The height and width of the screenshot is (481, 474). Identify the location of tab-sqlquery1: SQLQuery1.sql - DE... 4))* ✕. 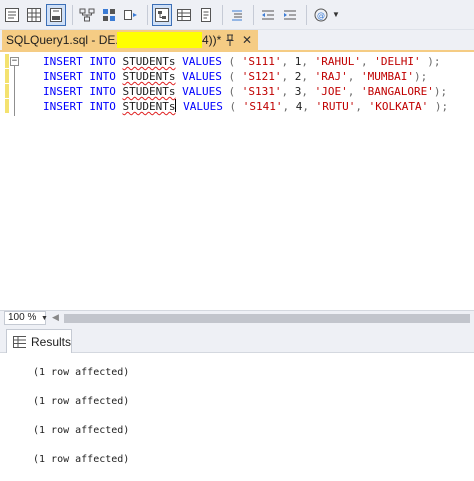
(130, 40).